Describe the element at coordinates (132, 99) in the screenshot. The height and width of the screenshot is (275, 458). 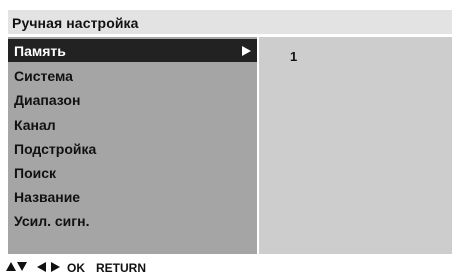
I see `menu-item-band: Диапазон` at that location.